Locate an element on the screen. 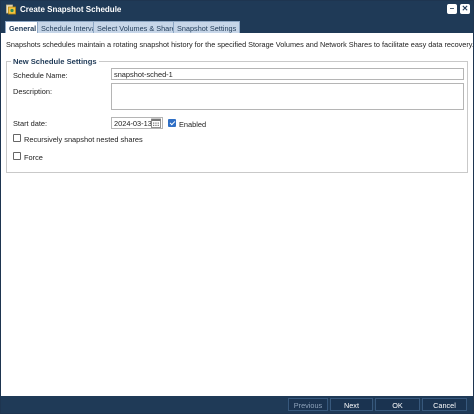 The height and width of the screenshot is (414, 474). recursive-snapshot-label: Recursively snapshot nested shares is located at coordinates (83, 139).